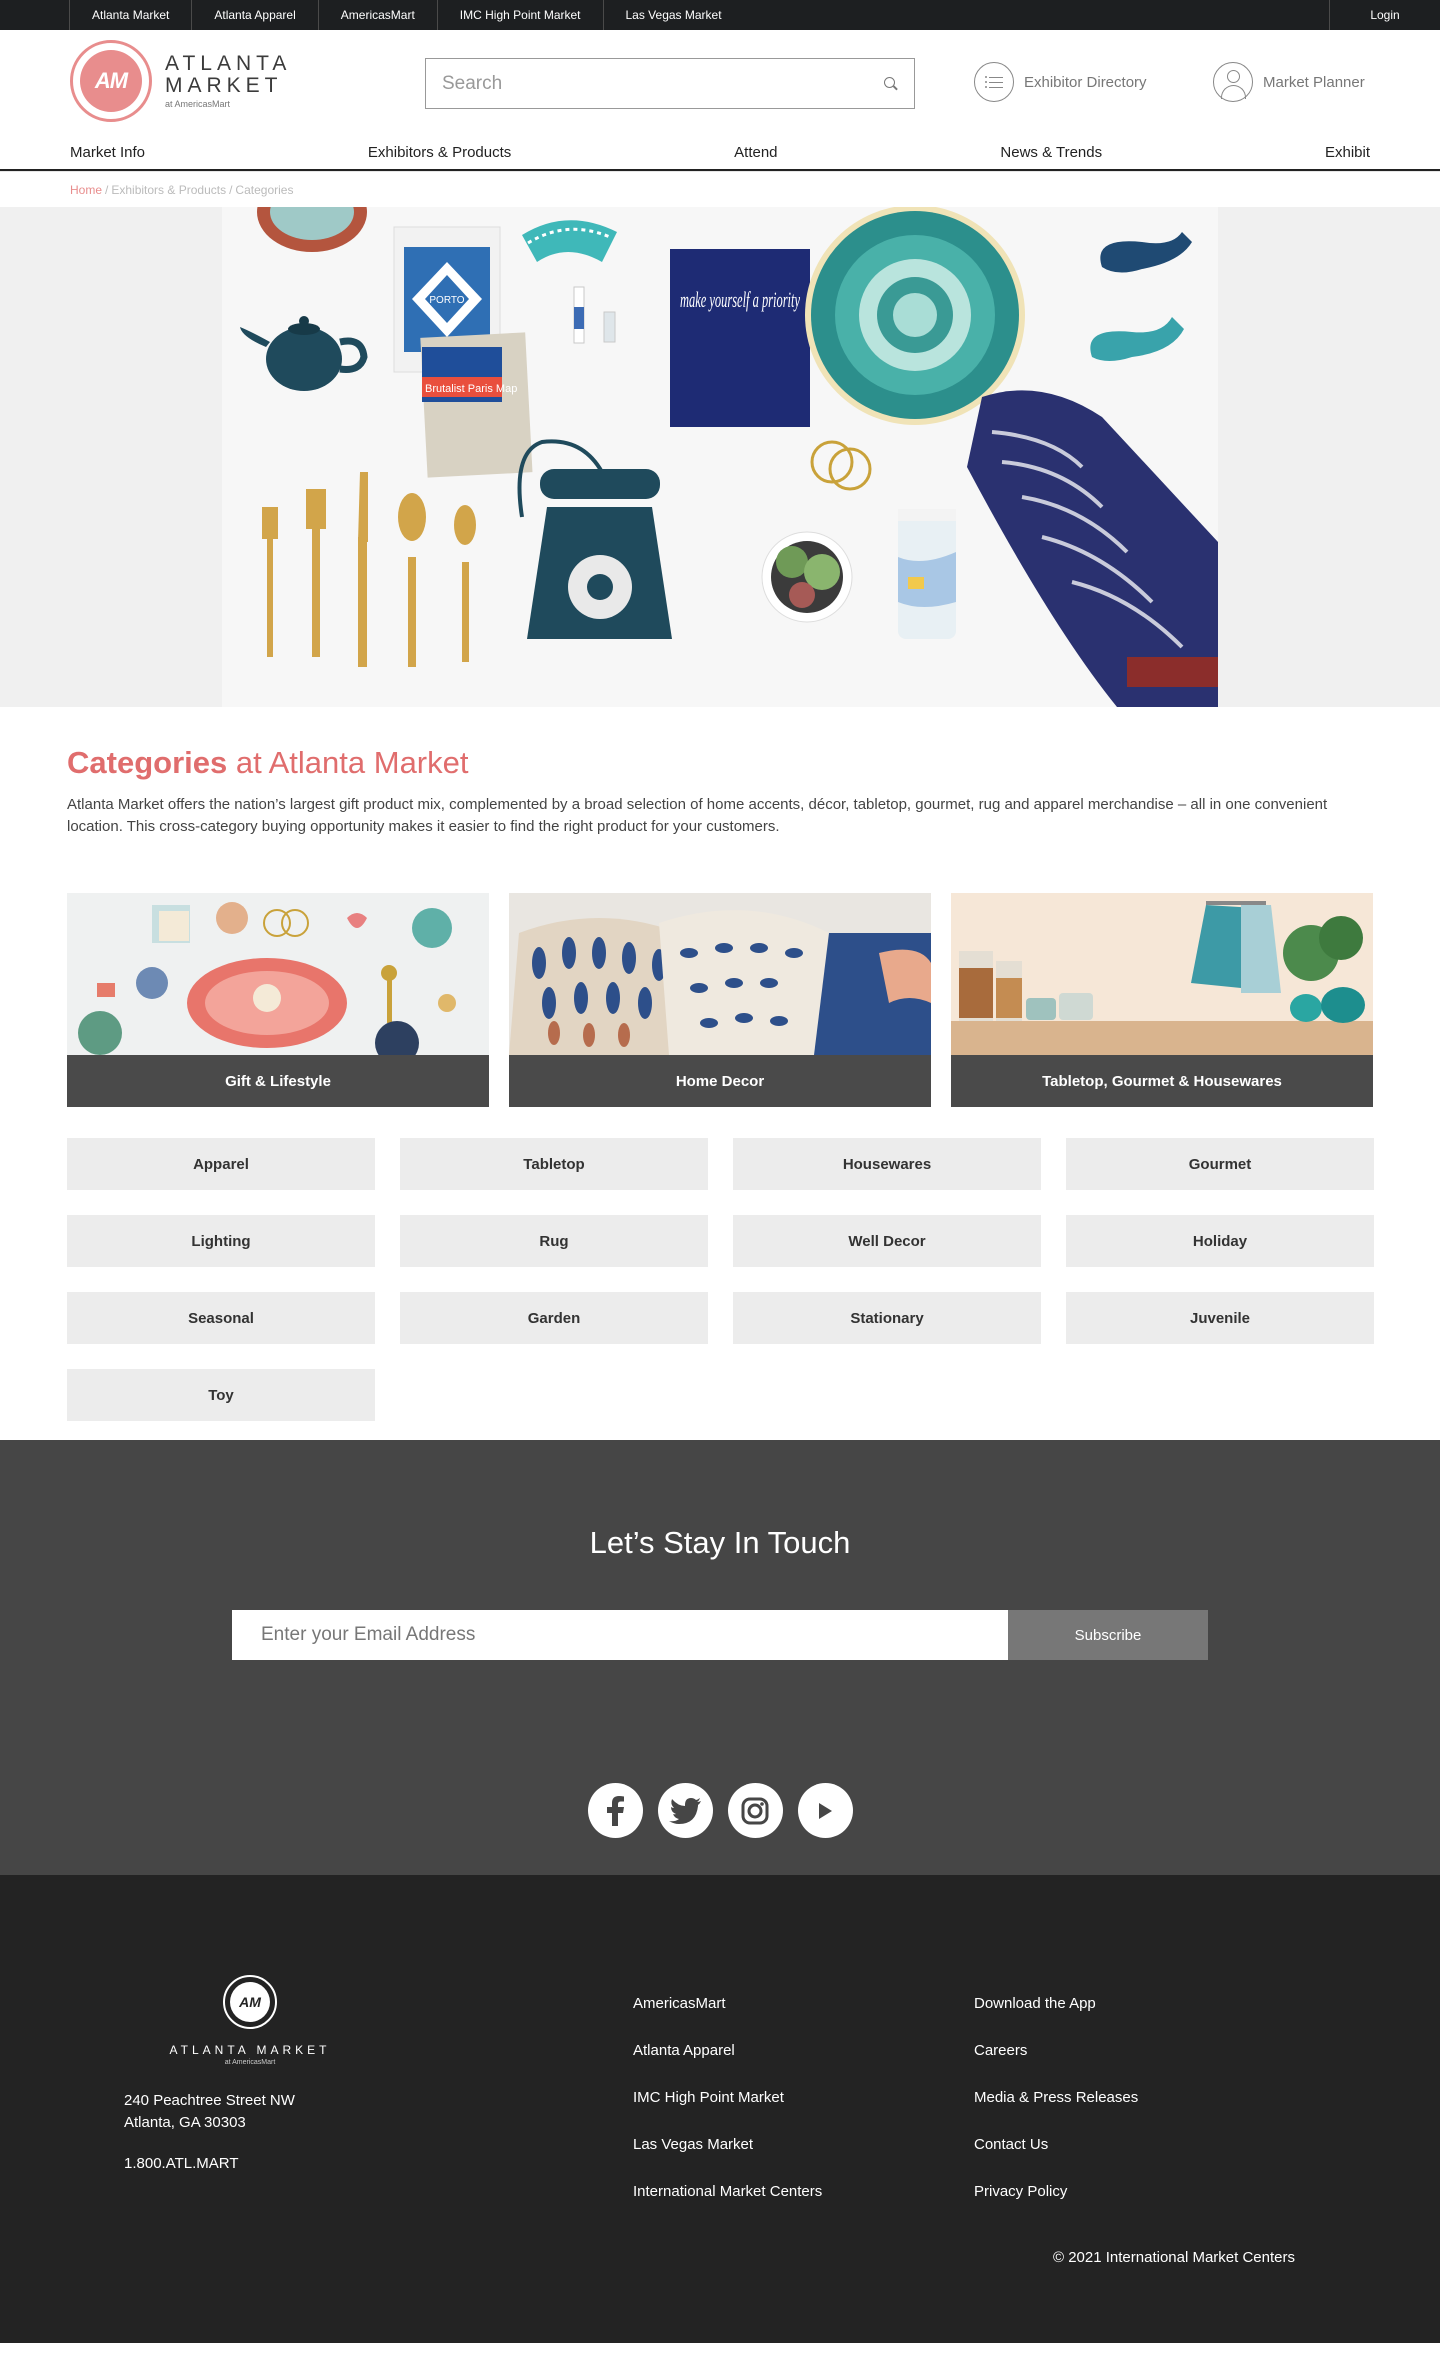 The image size is (1440, 2365). Describe the element at coordinates (181, 2163) in the screenshot. I see `footer-phone: 1.800.ATL.MART` at that location.